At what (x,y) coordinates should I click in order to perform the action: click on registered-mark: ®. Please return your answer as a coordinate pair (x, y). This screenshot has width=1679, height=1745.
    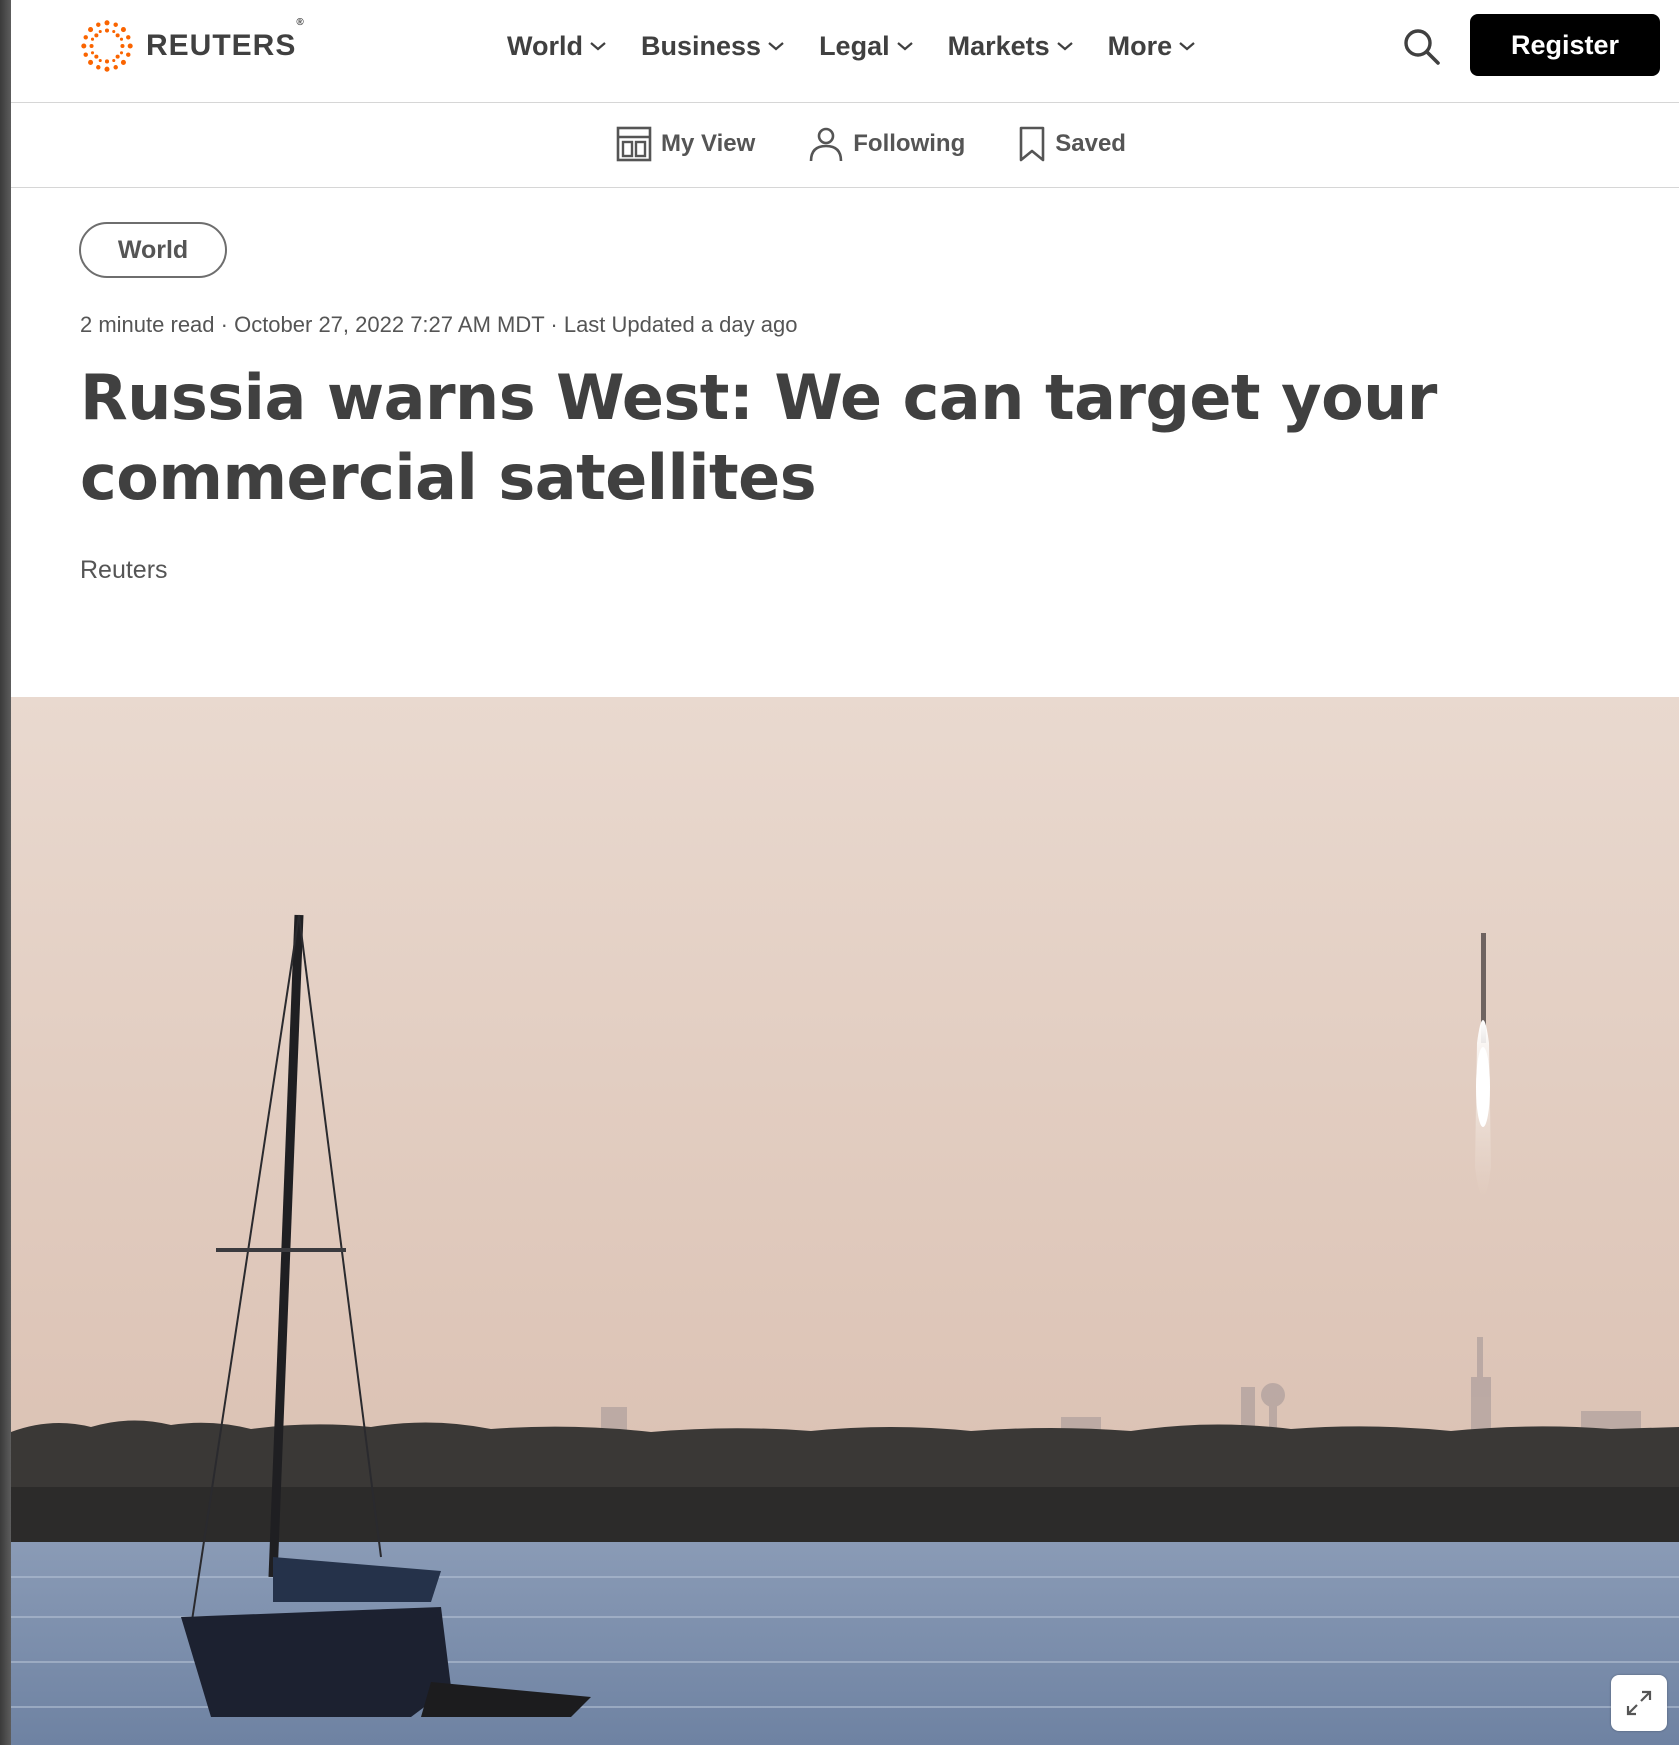
    Looking at the image, I should click on (300, 22).